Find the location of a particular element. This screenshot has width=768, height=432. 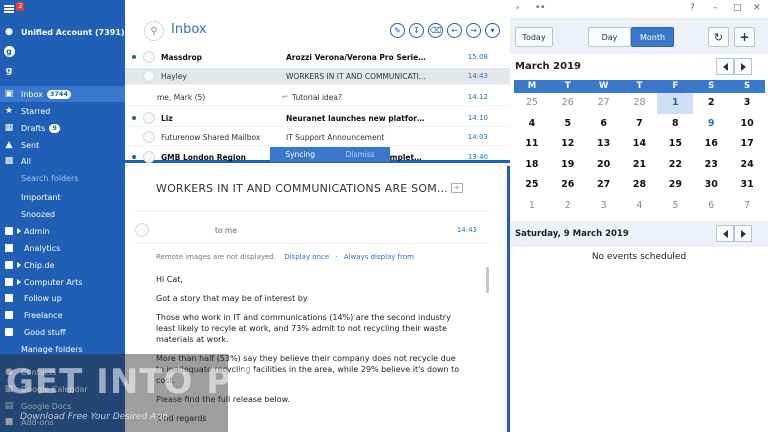

calendar-day-cell: 24 is located at coordinates (747, 165).